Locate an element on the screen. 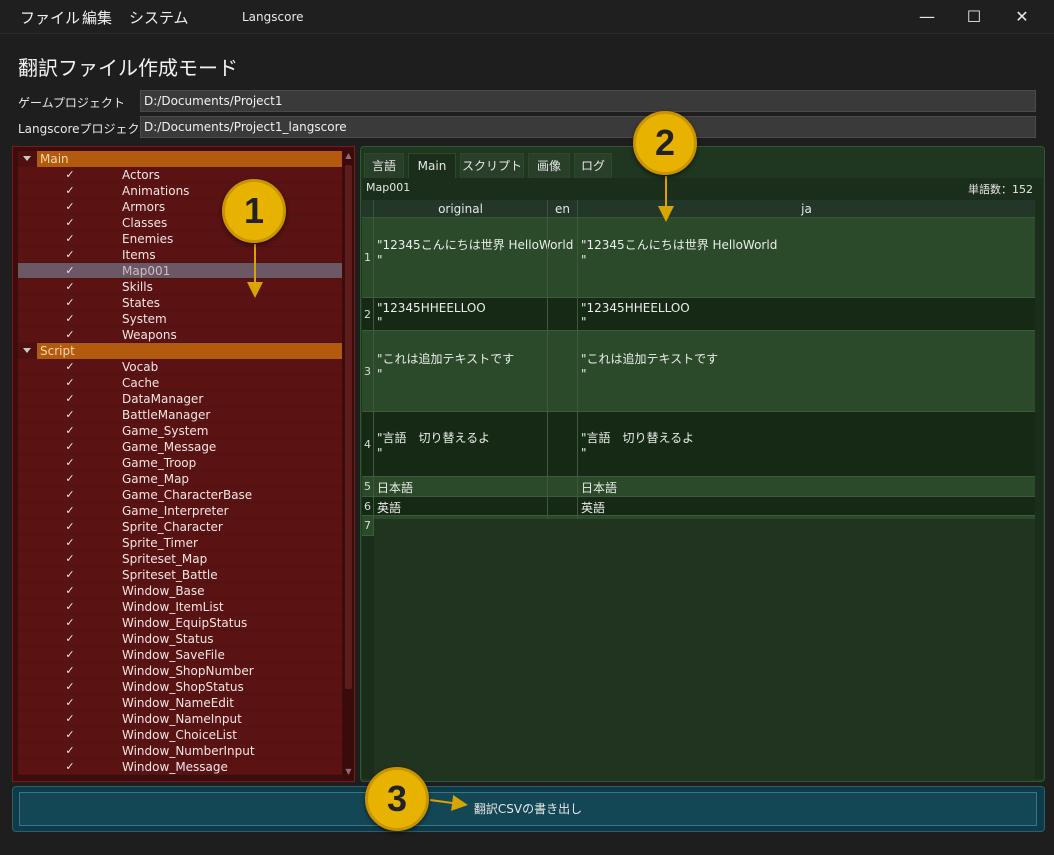 The height and width of the screenshot is (855, 1054). tree-item: ✓ Actors is located at coordinates (180, 175).